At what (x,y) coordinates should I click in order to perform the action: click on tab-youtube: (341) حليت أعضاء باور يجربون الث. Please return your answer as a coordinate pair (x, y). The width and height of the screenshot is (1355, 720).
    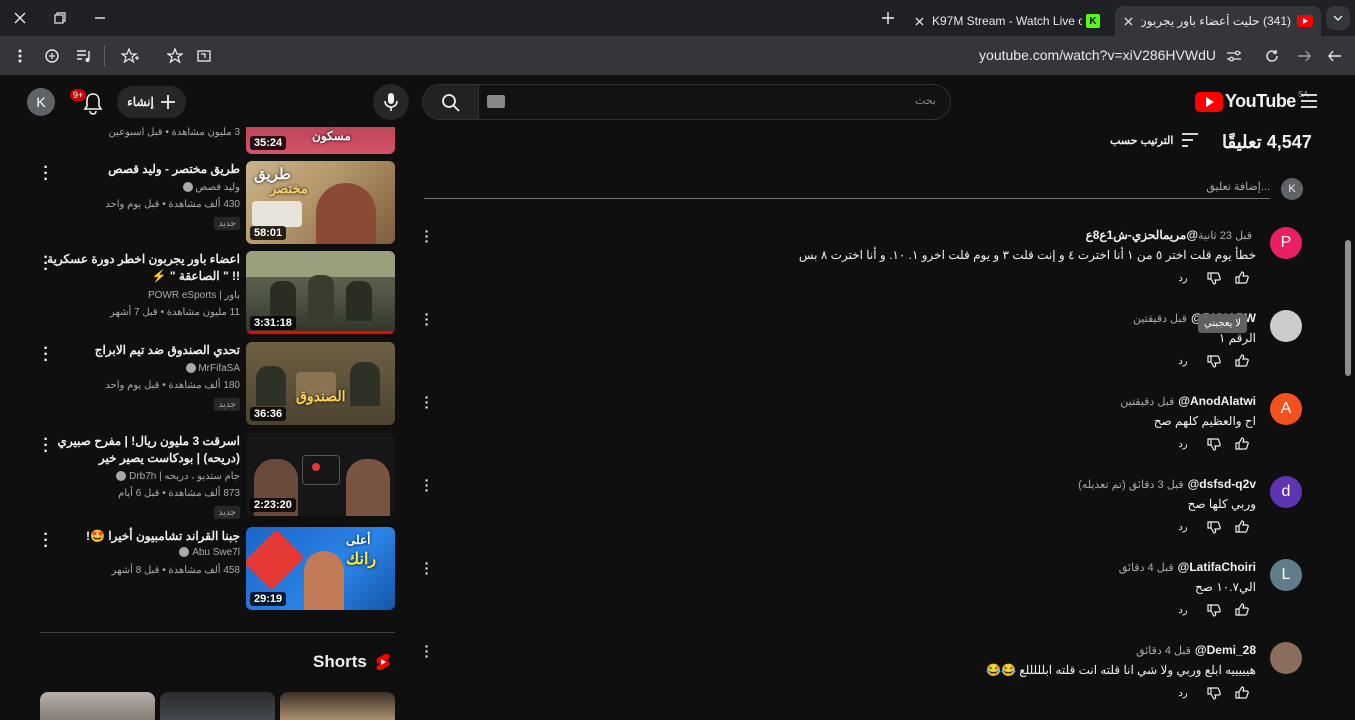
    Looking at the image, I should click on (1218, 21).